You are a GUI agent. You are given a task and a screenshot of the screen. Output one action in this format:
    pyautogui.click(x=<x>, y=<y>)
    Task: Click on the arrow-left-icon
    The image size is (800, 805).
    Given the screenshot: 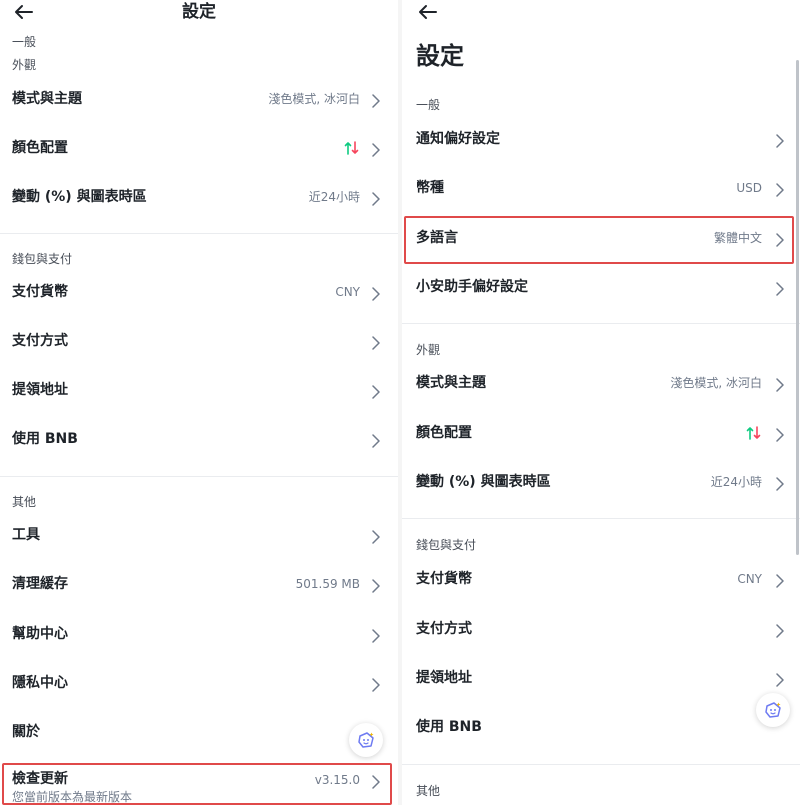 What is the action you would take?
    pyautogui.click(x=428, y=12)
    